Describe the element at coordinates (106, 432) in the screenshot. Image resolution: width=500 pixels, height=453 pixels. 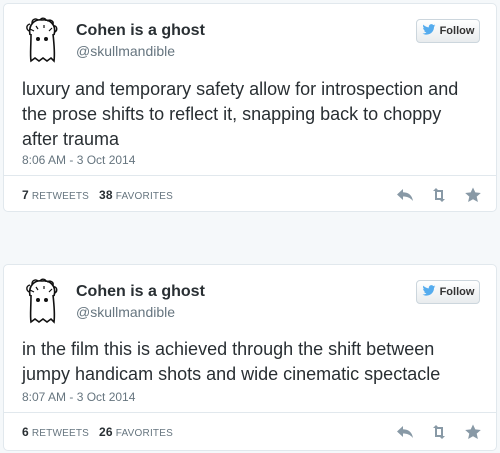
I see `favorite-count: 26` at that location.